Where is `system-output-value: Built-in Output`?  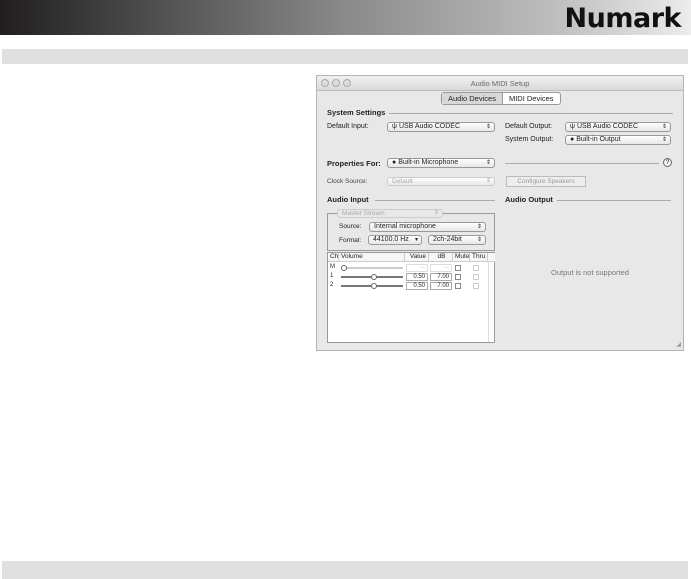
system-output-value: Built-in Output is located at coordinates (598, 139).